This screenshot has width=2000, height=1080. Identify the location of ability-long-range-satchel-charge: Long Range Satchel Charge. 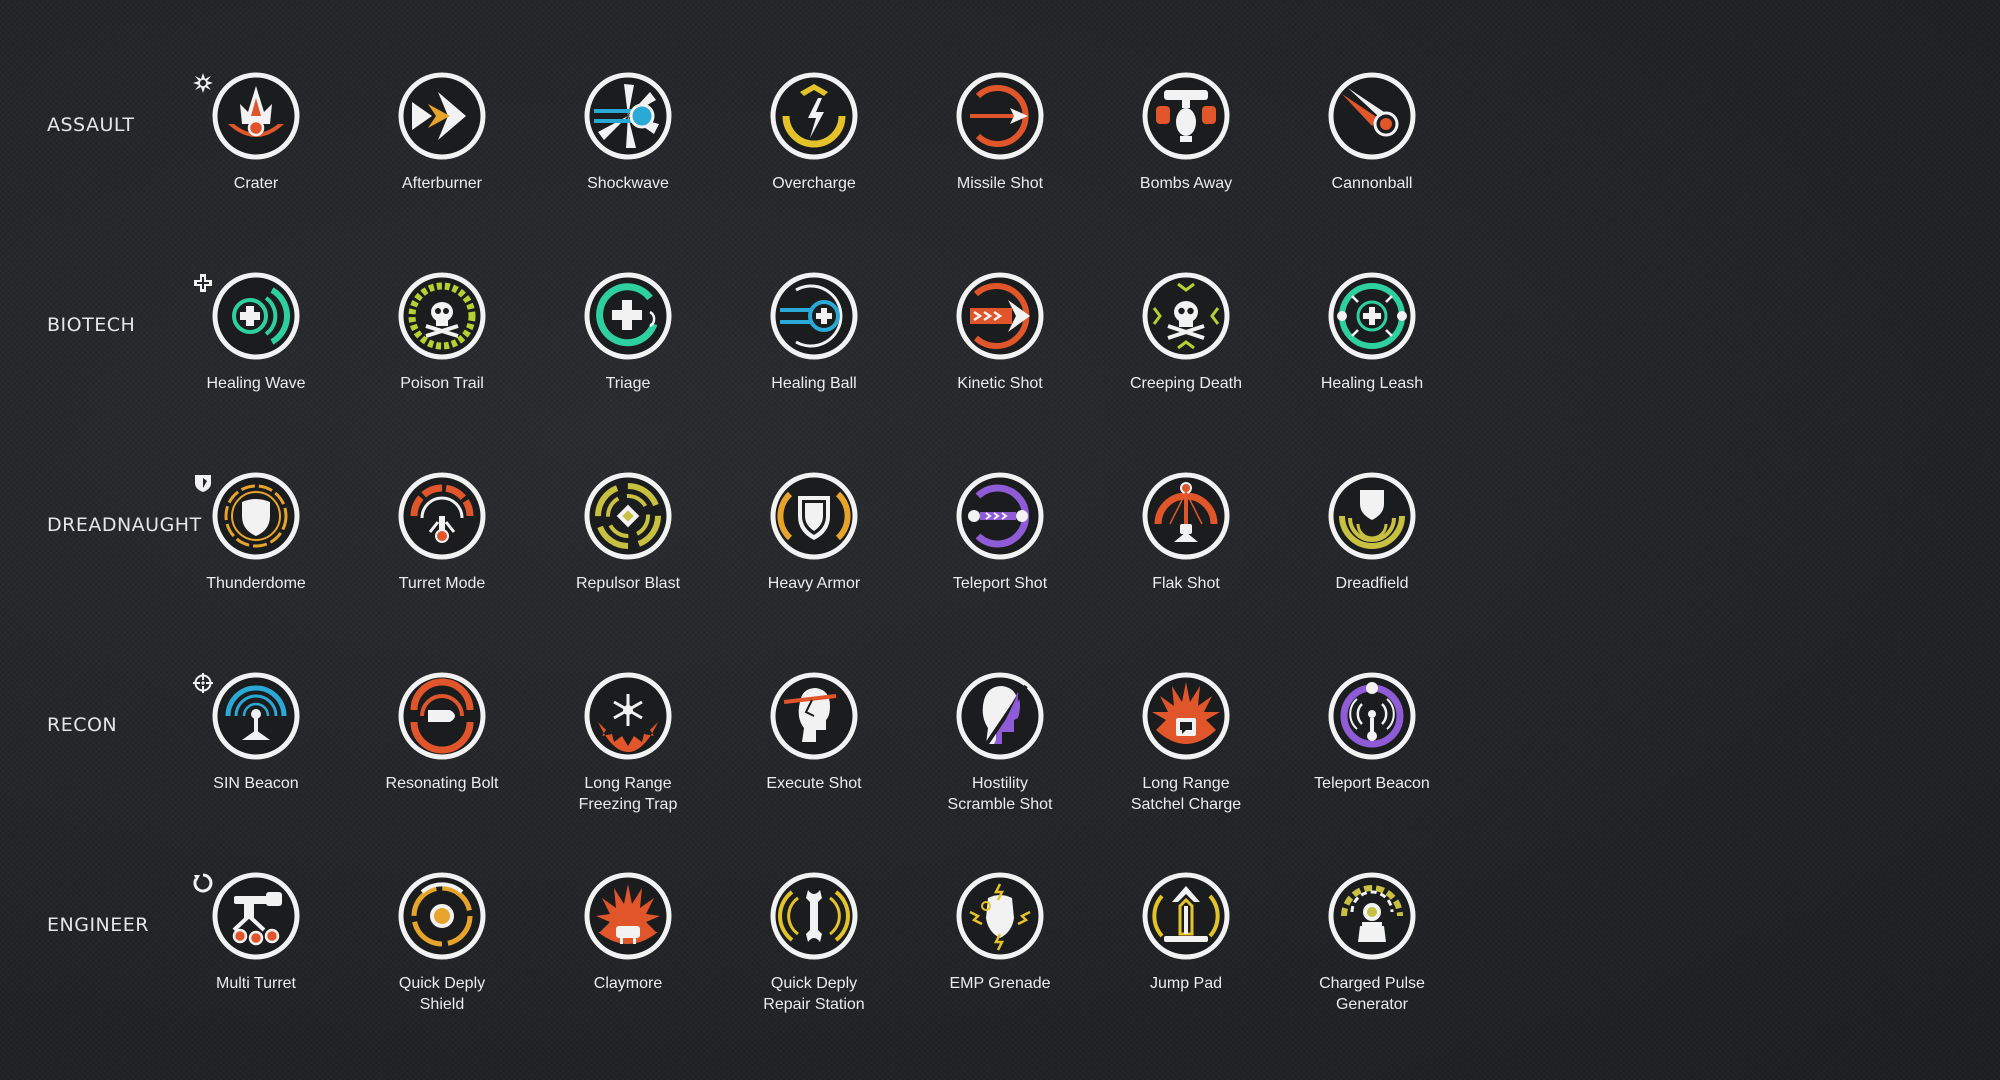
(1186, 752).